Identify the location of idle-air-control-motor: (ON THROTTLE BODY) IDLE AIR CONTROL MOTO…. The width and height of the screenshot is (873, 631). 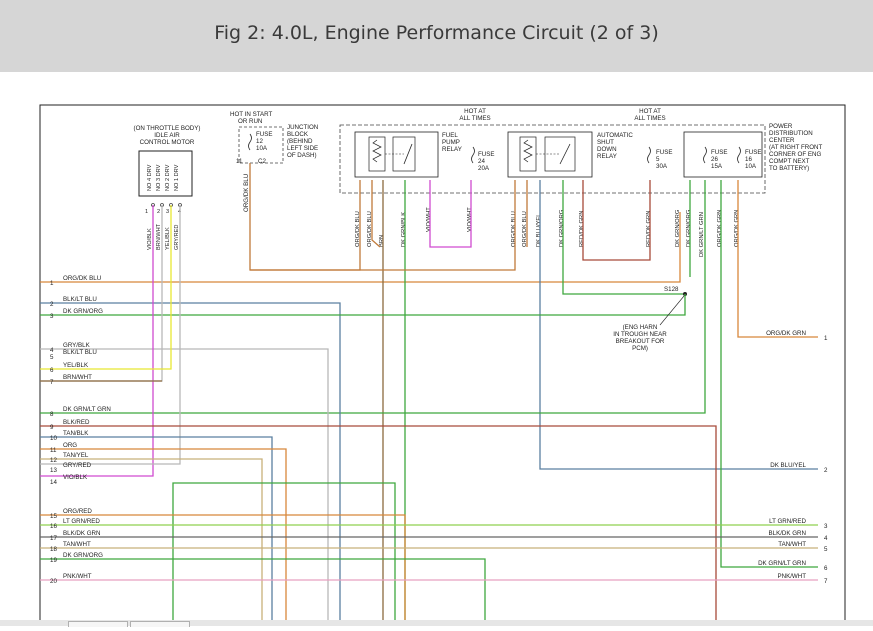
(167, 187).